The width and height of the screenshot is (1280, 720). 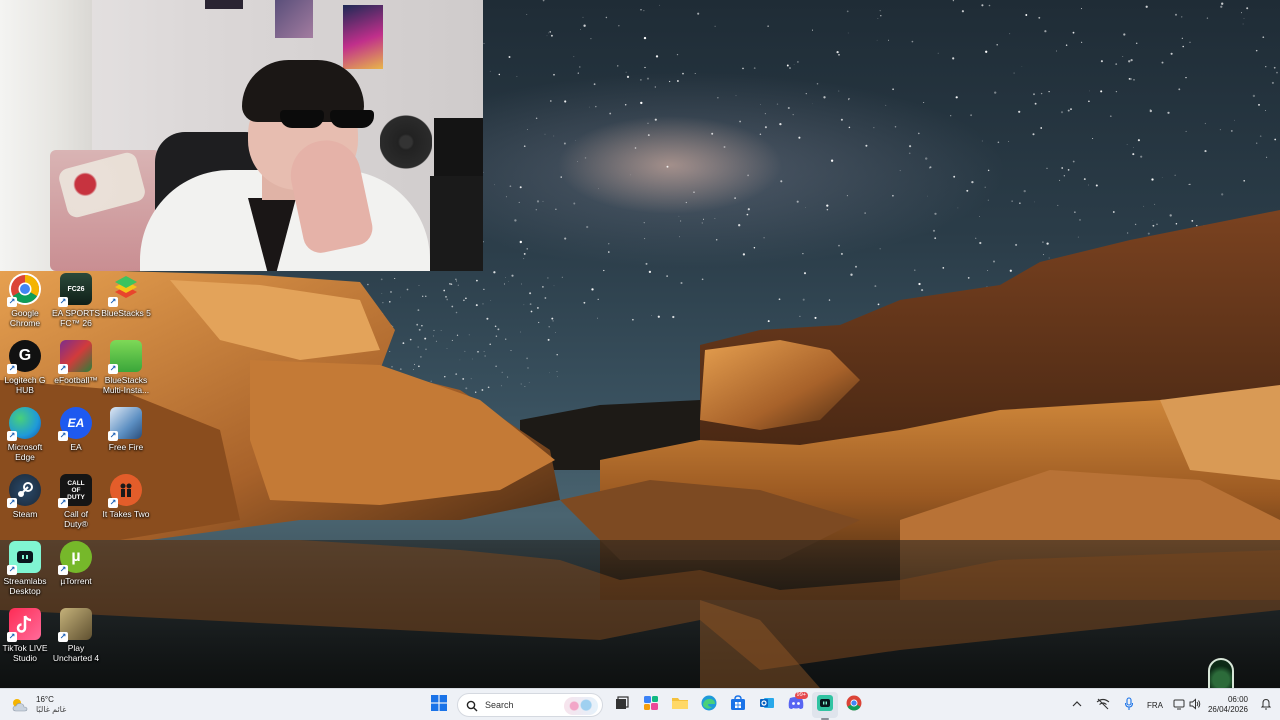 I want to click on desktop-icon-ea-sports-fc-26: FC26 ↗ EA SPORTS FC™ 26, so click(x=76, y=304).